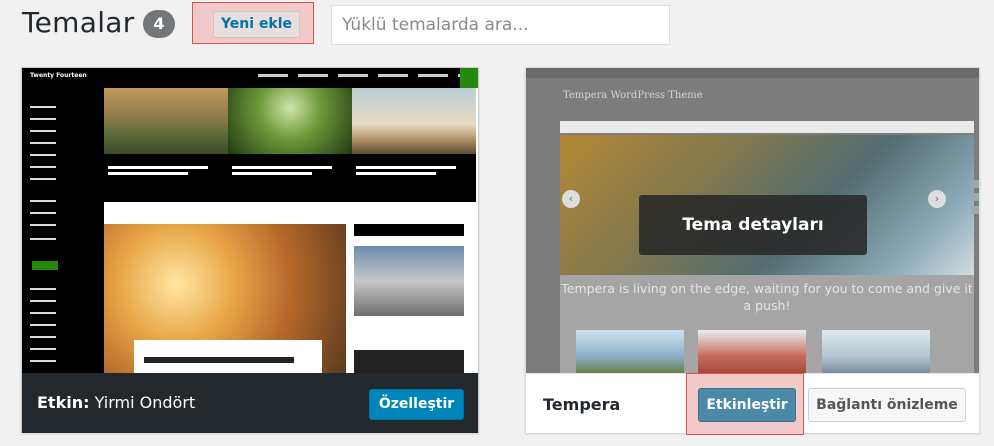 The height and width of the screenshot is (446, 994). What do you see at coordinates (633, 95) in the screenshot?
I see `tp-site-title: Tempera WordPress Theme` at bounding box center [633, 95].